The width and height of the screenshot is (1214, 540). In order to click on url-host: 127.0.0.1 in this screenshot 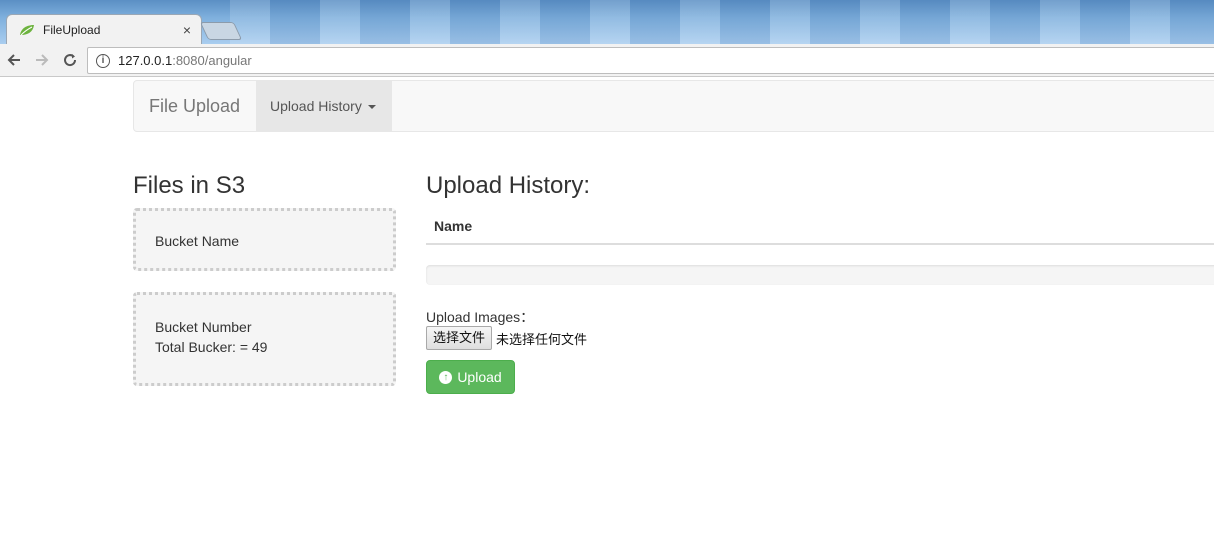, I will do `click(145, 60)`.